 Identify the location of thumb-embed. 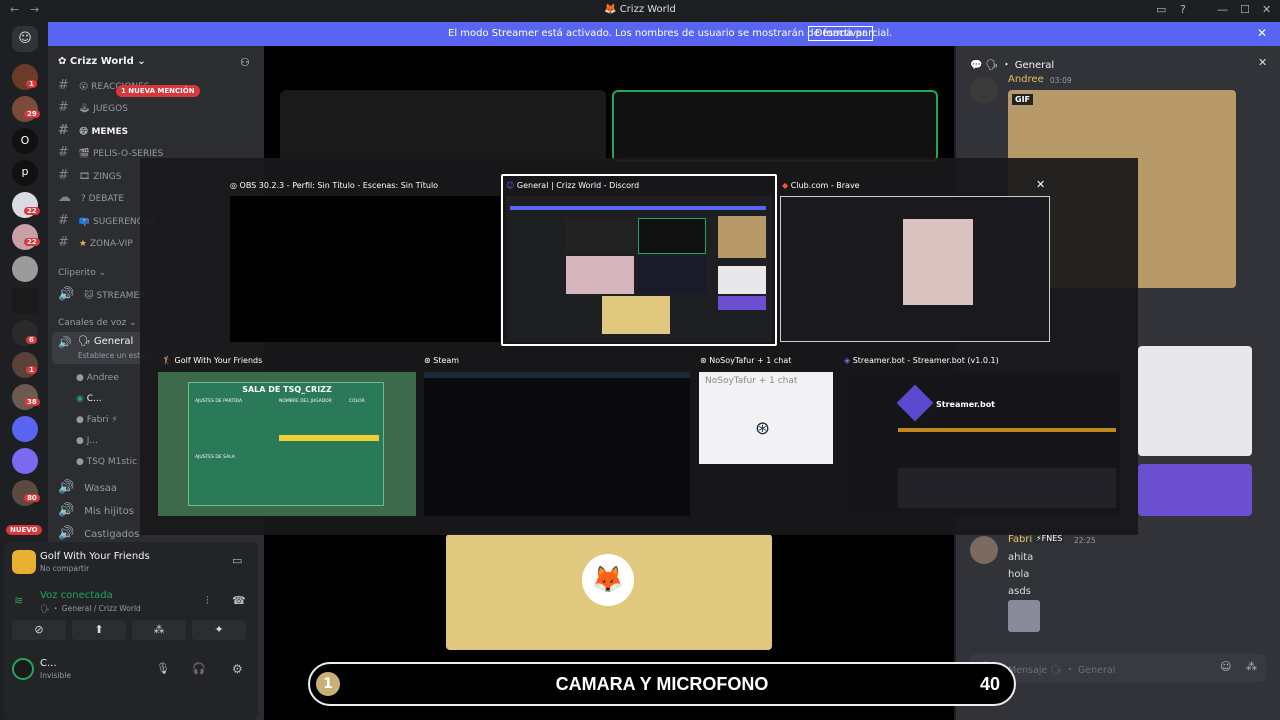
(742, 303).